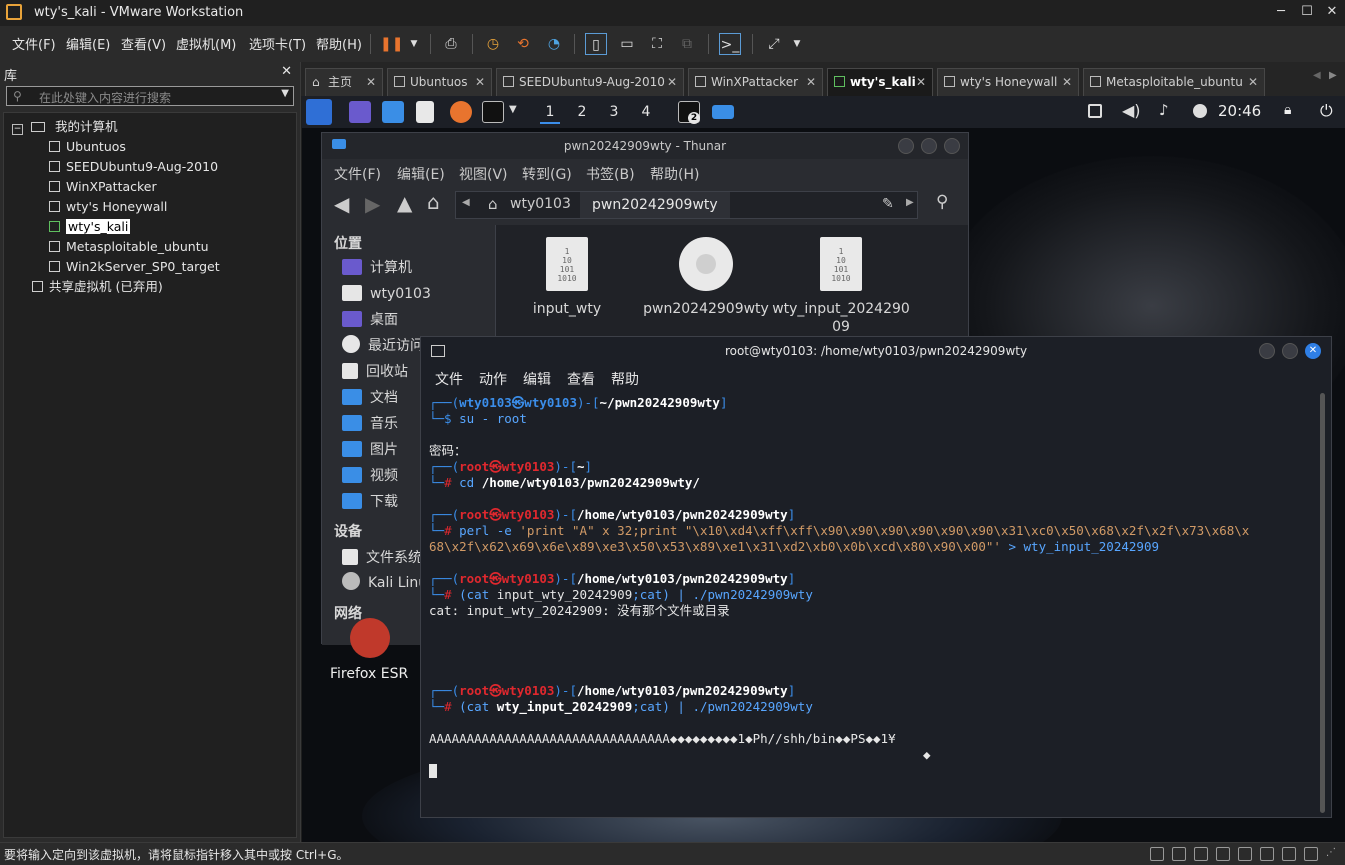 The height and width of the screenshot is (865, 1345). Describe the element at coordinates (339, 43) in the screenshot. I see `menu-help: 帮助(H)` at that location.